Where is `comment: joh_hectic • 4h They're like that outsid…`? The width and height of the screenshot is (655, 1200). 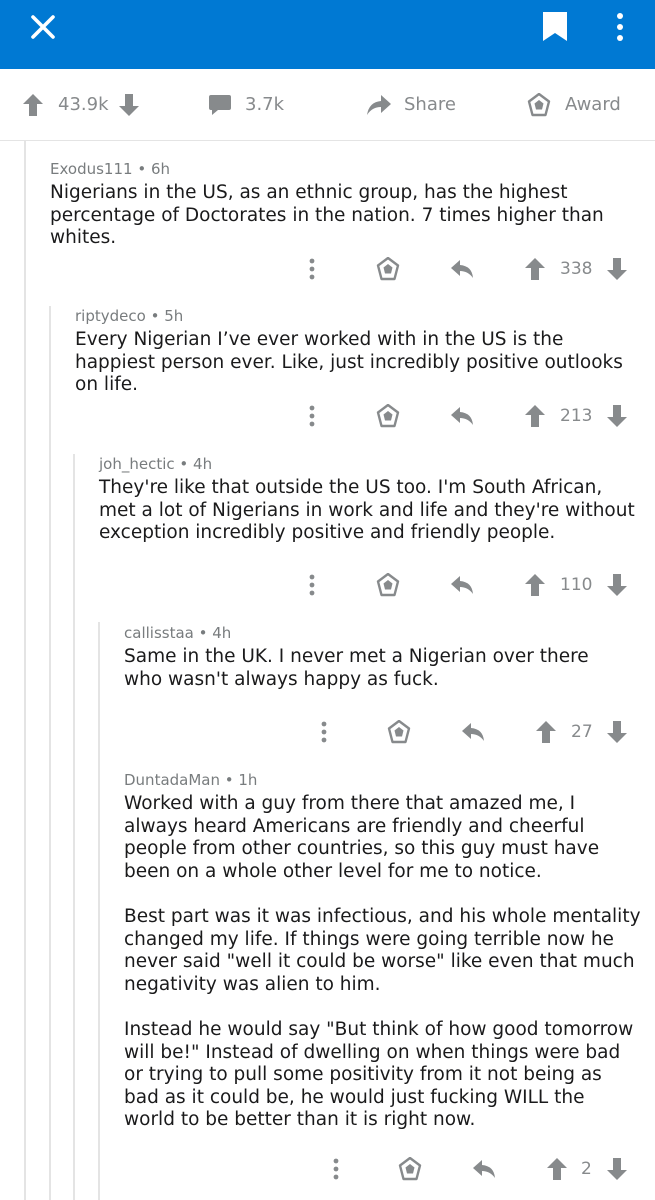 comment: joh_hectic • 4h They're like that outsid… is located at coordinates (369, 500).